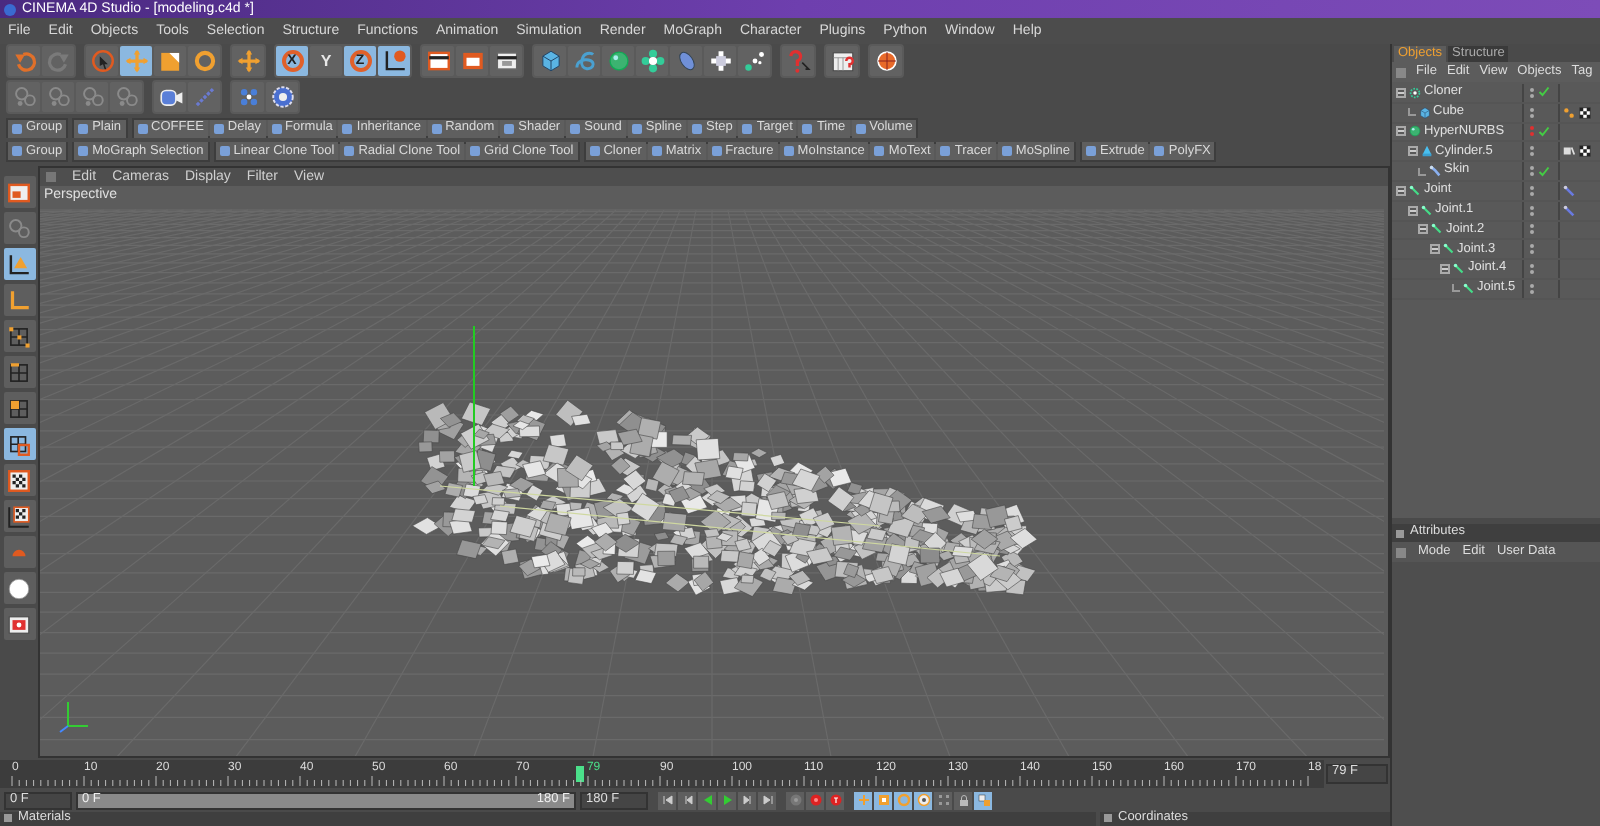  I want to click on disabled-tool-icon, so click(19, 228).